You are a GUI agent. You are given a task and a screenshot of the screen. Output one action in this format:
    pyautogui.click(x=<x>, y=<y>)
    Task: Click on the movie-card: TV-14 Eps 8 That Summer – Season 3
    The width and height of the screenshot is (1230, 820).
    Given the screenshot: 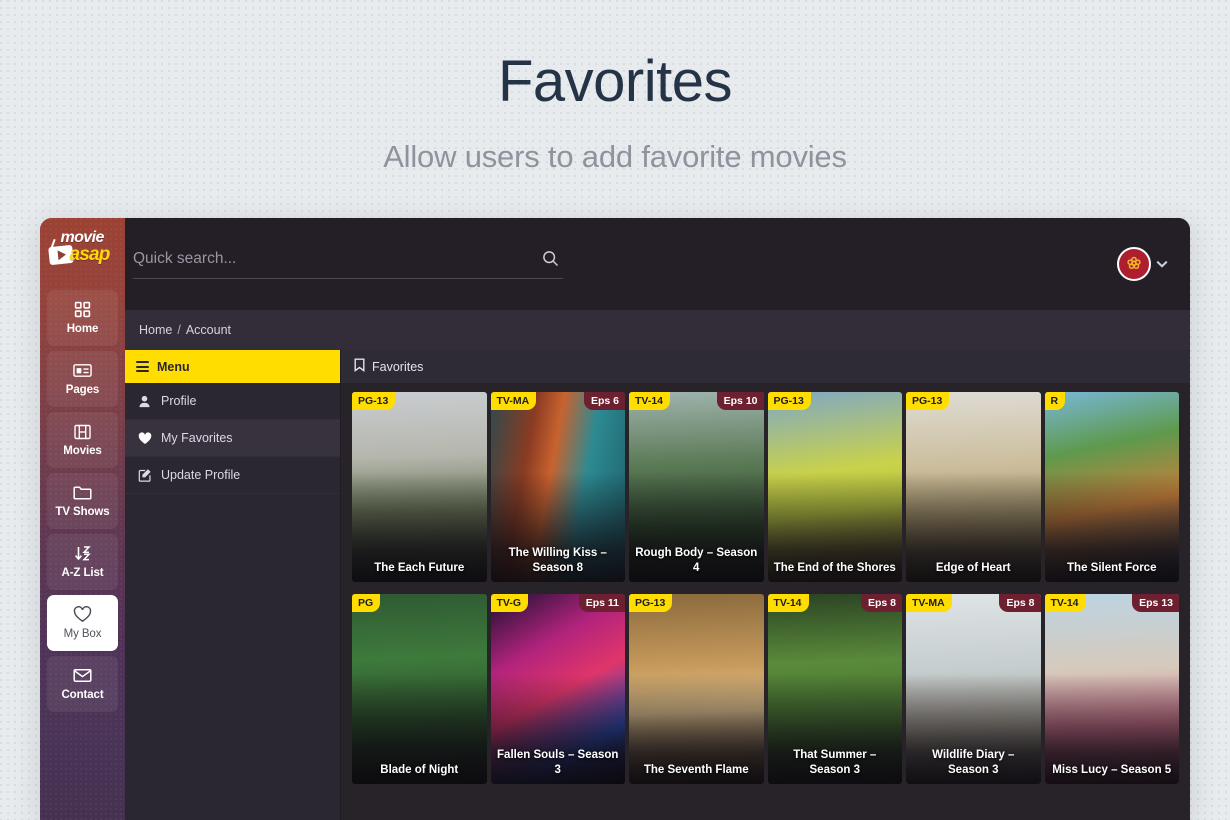 What is the action you would take?
    pyautogui.click(x=834, y=689)
    